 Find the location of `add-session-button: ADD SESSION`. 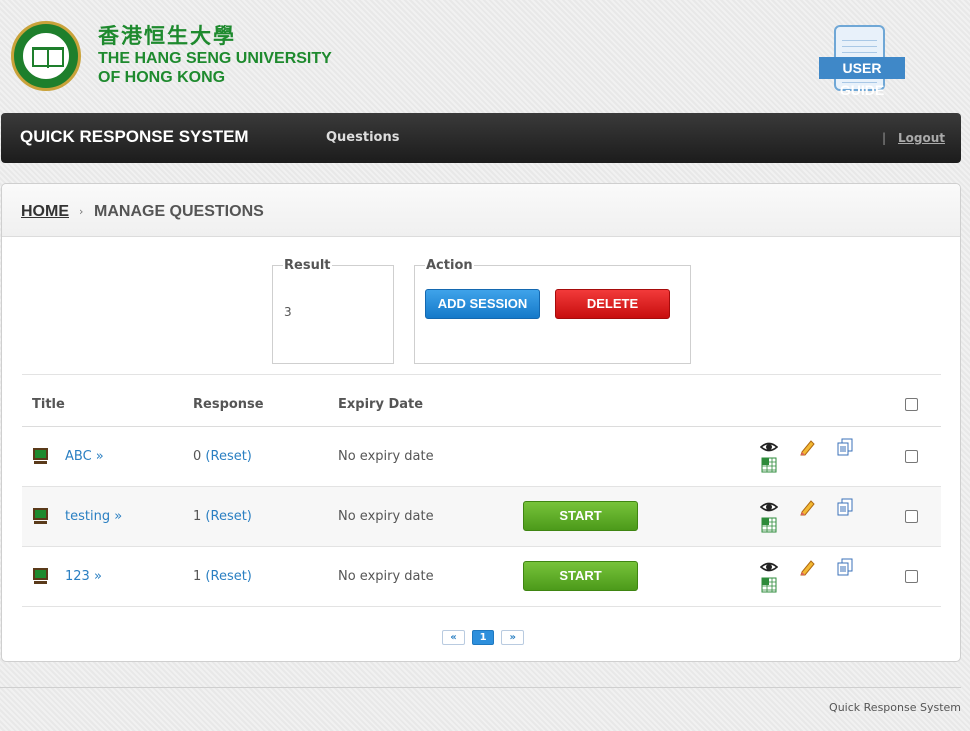

add-session-button: ADD SESSION is located at coordinates (482, 304).